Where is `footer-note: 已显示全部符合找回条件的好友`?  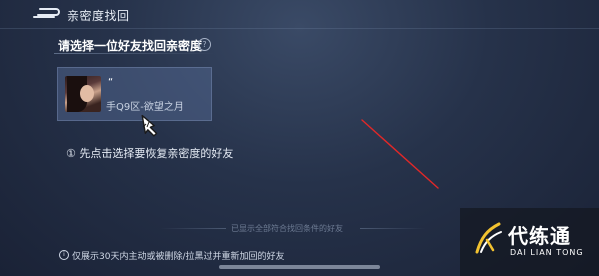
footer-note: 已显示全部符合找回条件的好友 is located at coordinates (287, 228).